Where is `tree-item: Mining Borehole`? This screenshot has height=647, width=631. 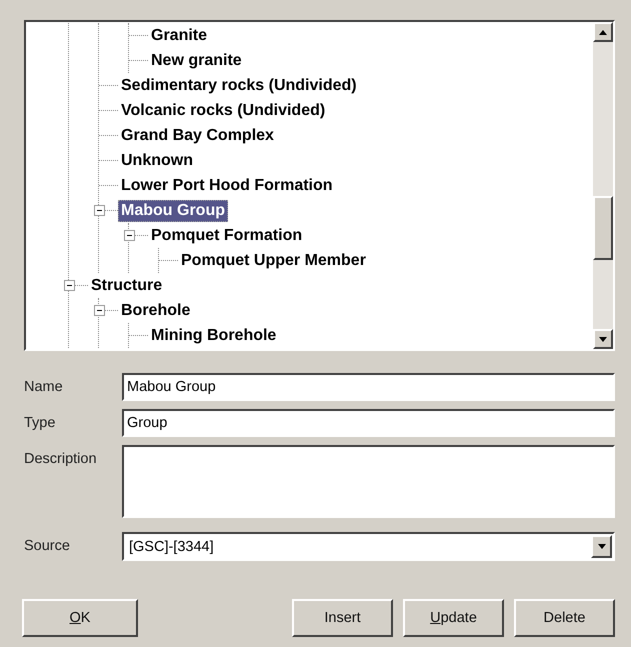 tree-item: Mining Borehole is located at coordinates (214, 335).